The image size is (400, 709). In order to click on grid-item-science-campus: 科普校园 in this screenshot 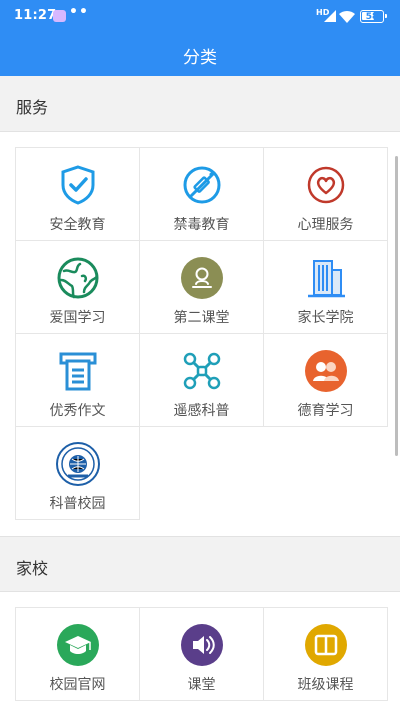, I will do `click(78, 473)`.